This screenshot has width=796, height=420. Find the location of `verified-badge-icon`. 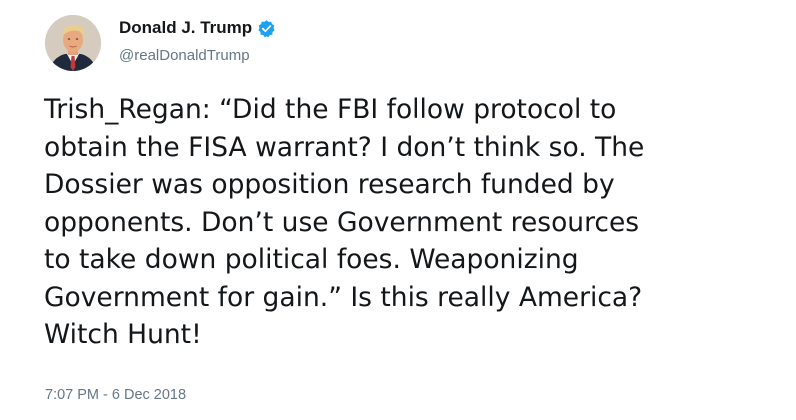

verified-badge-icon is located at coordinates (266, 28).